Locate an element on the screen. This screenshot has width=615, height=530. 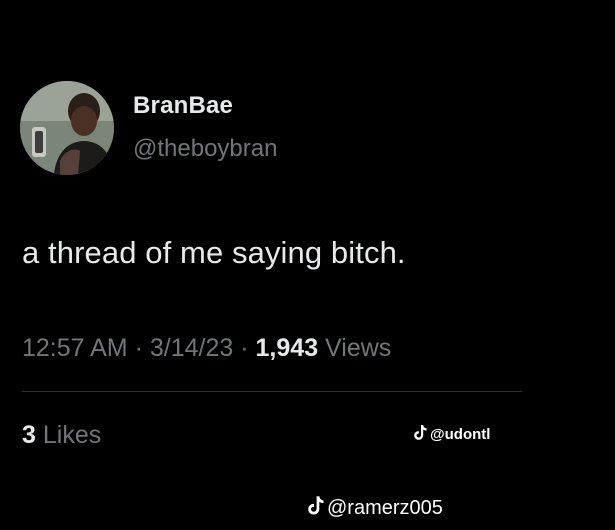
tweet-text: a thread of me saying bitch. is located at coordinates (214, 252).